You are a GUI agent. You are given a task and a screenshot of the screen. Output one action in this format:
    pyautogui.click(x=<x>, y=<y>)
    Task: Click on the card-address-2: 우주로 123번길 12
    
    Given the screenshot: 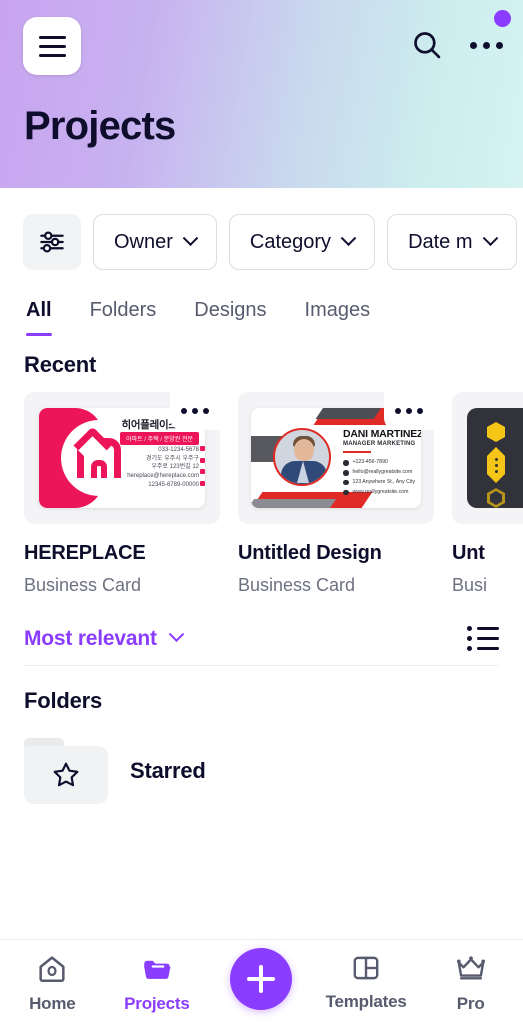 What is the action you would take?
    pyautogui.click(x=175, y=467)
    